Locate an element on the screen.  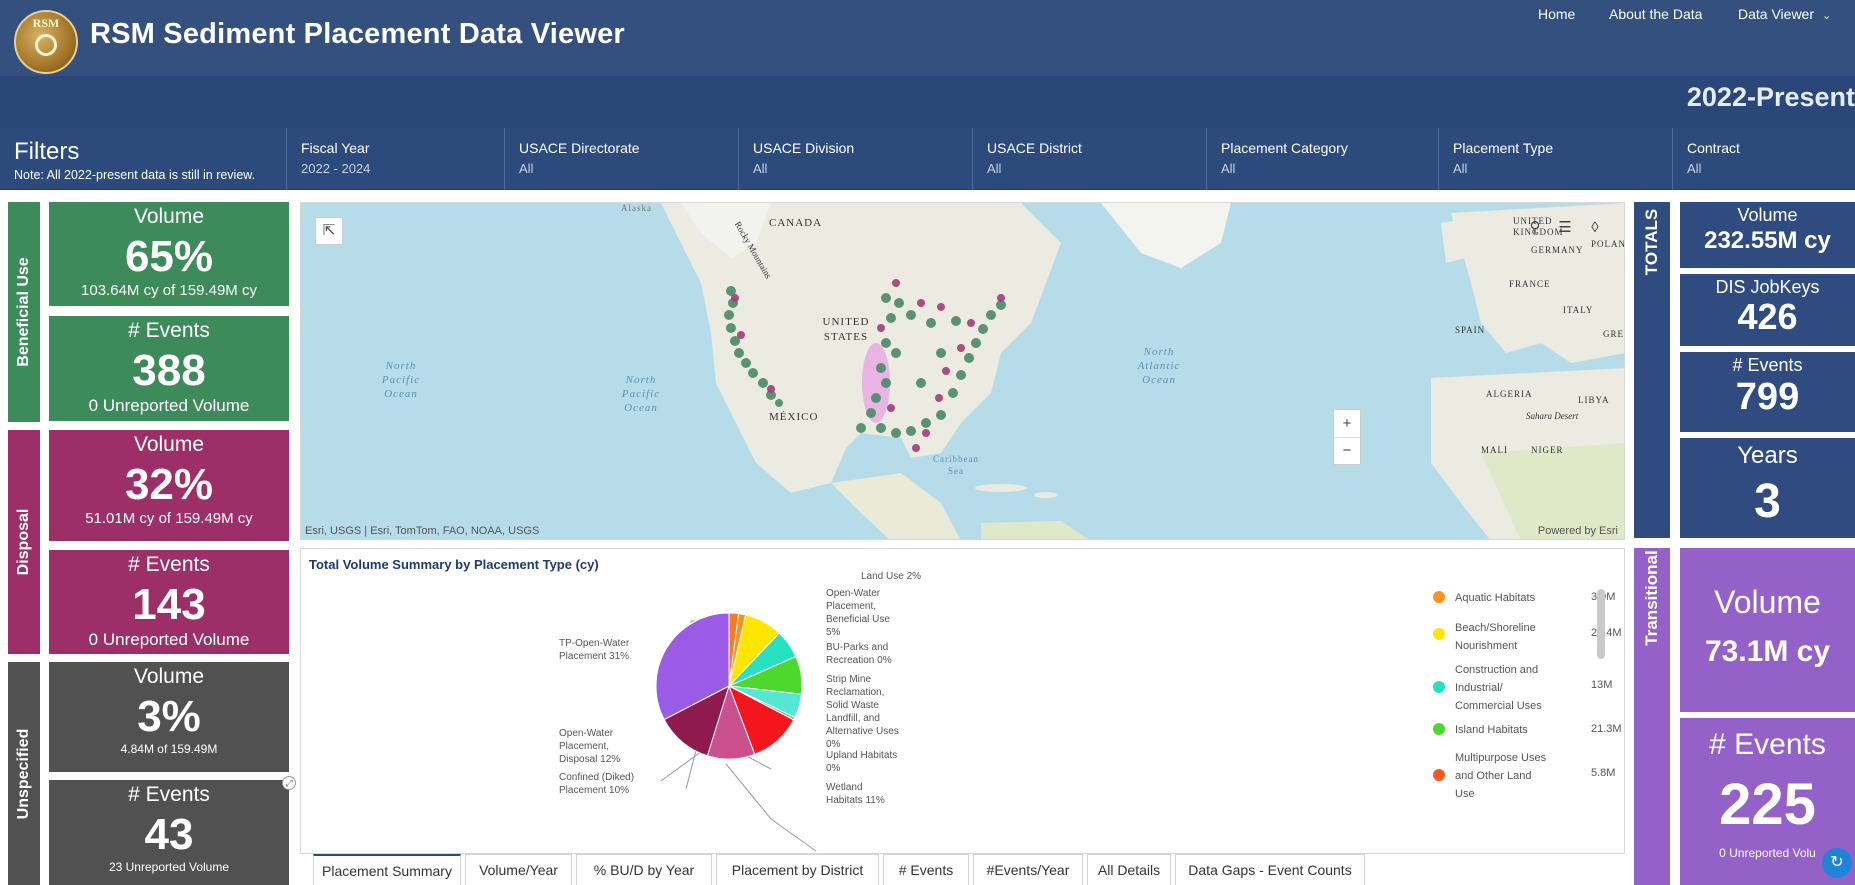
tab-beneficial-use: Beneficial Use is located at coordinates (24, 312).